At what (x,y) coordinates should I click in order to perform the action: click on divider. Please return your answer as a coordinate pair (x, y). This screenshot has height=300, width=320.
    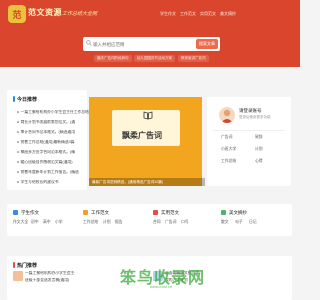
    Looking at the image, I should click on (249, 130).